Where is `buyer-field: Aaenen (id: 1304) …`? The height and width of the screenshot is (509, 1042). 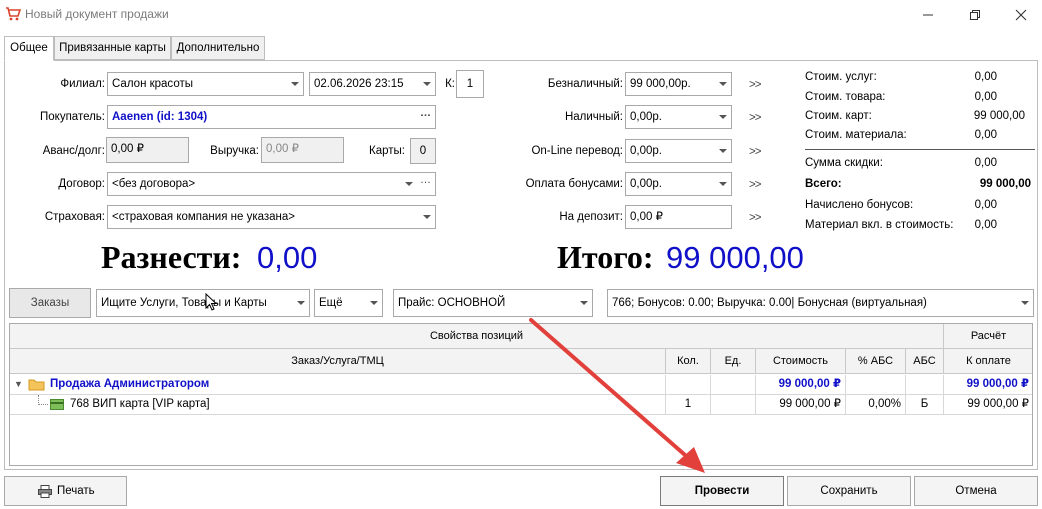
buyer-field: Aaenen (id: 1304) … is located at coordinates (271, 117).